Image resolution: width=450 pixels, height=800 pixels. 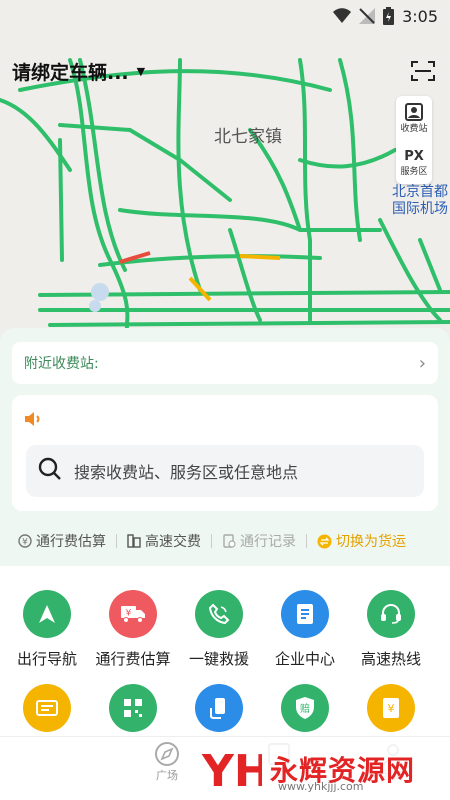 I want to click on watermark-url: www.yhkjjj.com, so click(x=321, y=786).